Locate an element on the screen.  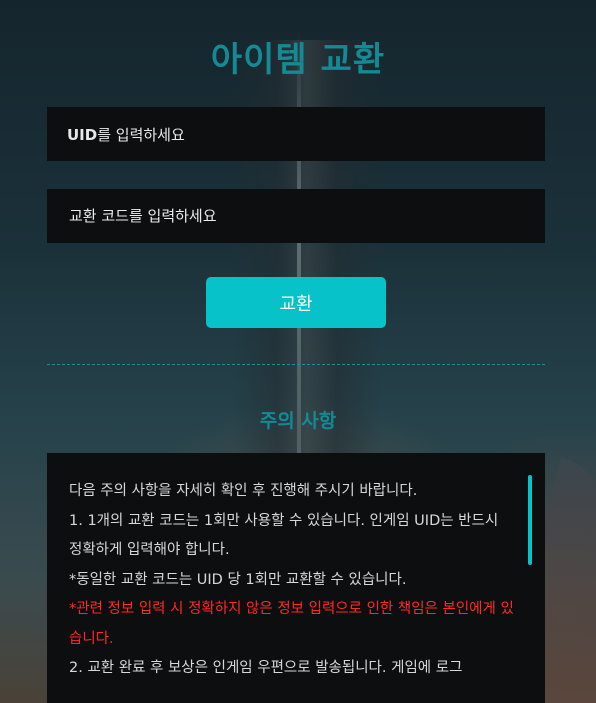
notice-title: 주의 사항 is located at coordinates (298, 421).